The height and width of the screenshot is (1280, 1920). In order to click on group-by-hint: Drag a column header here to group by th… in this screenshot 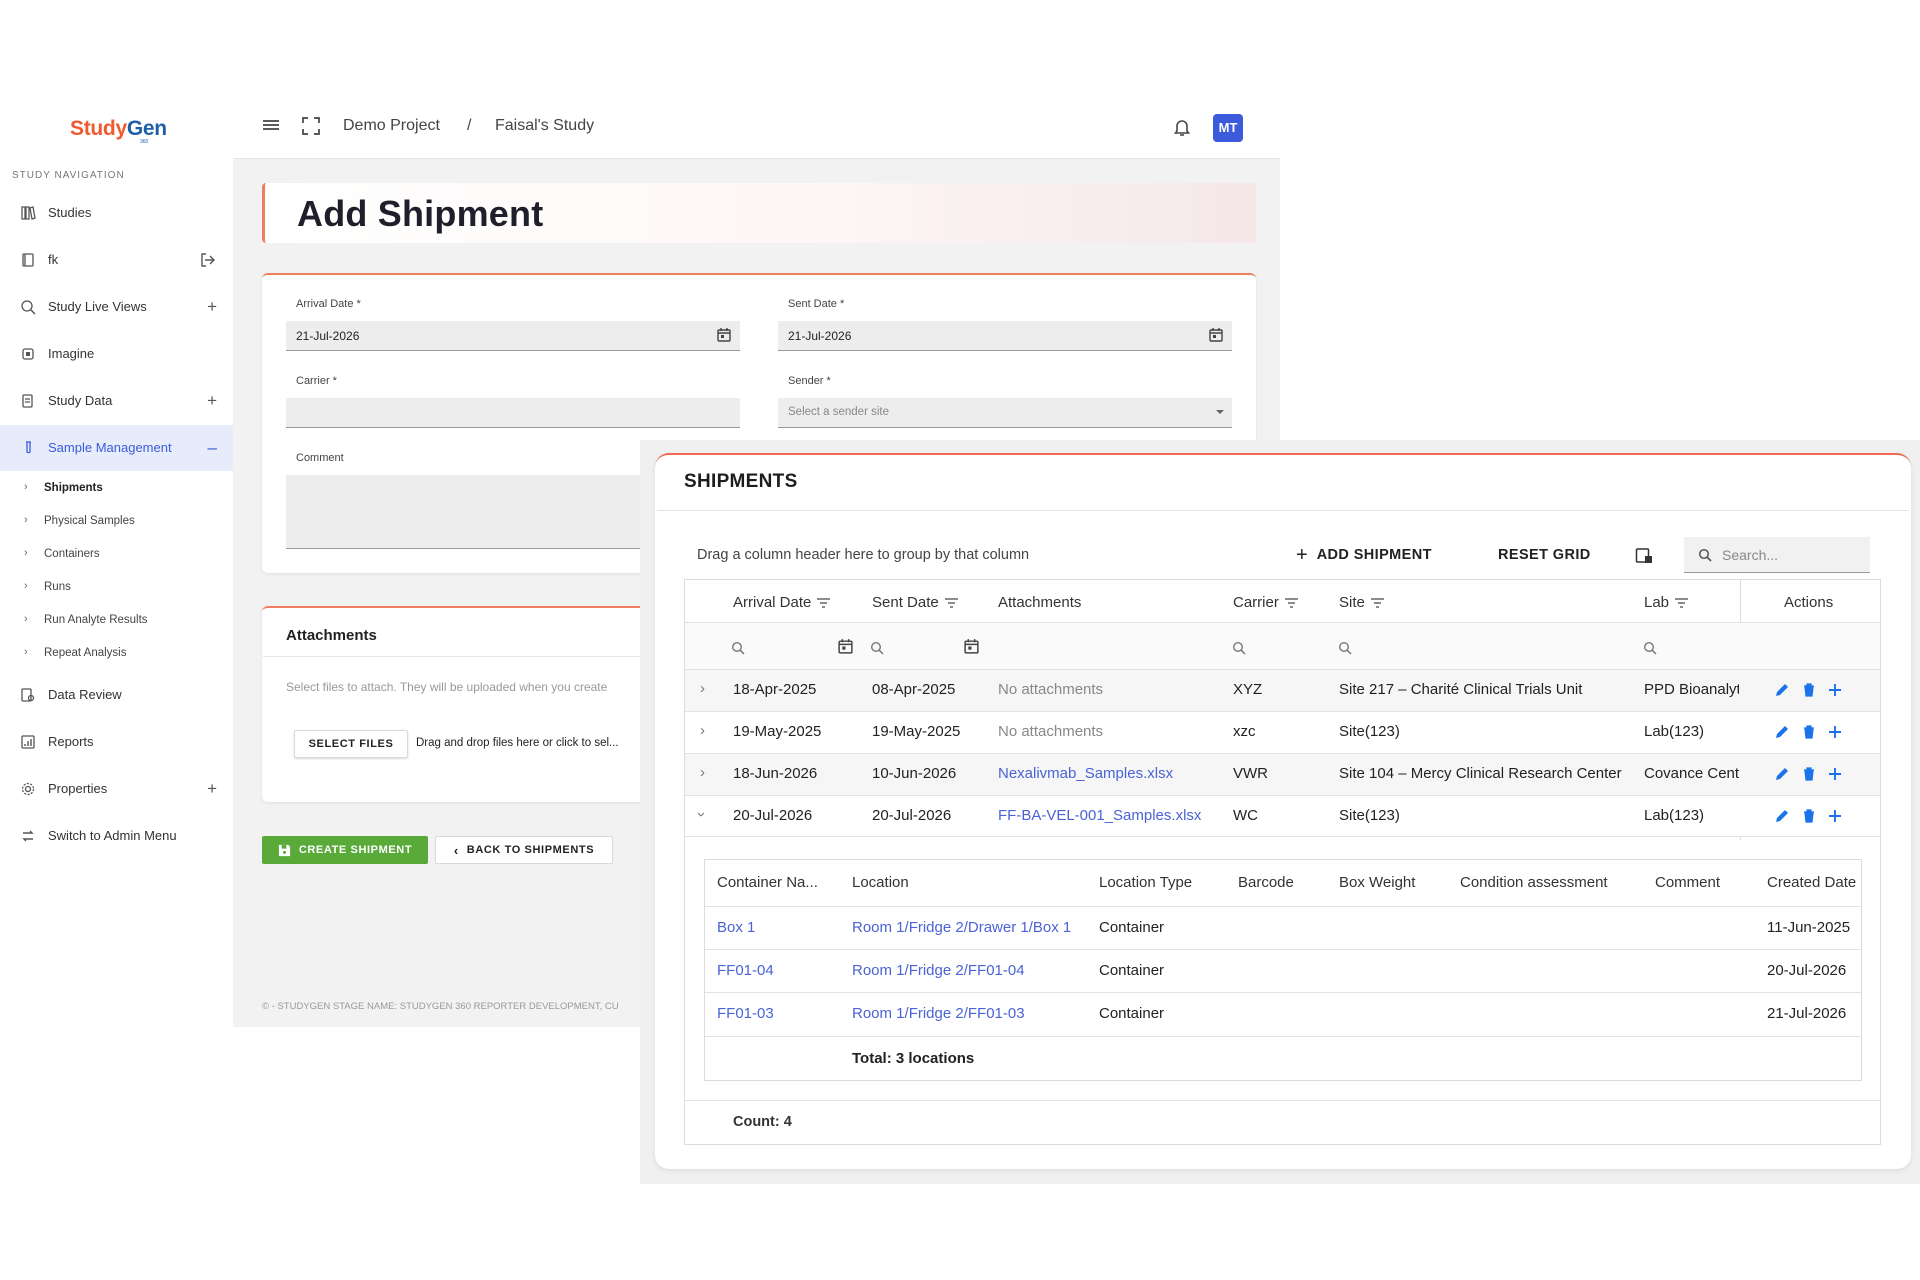, I will do `click(863, 555)`.